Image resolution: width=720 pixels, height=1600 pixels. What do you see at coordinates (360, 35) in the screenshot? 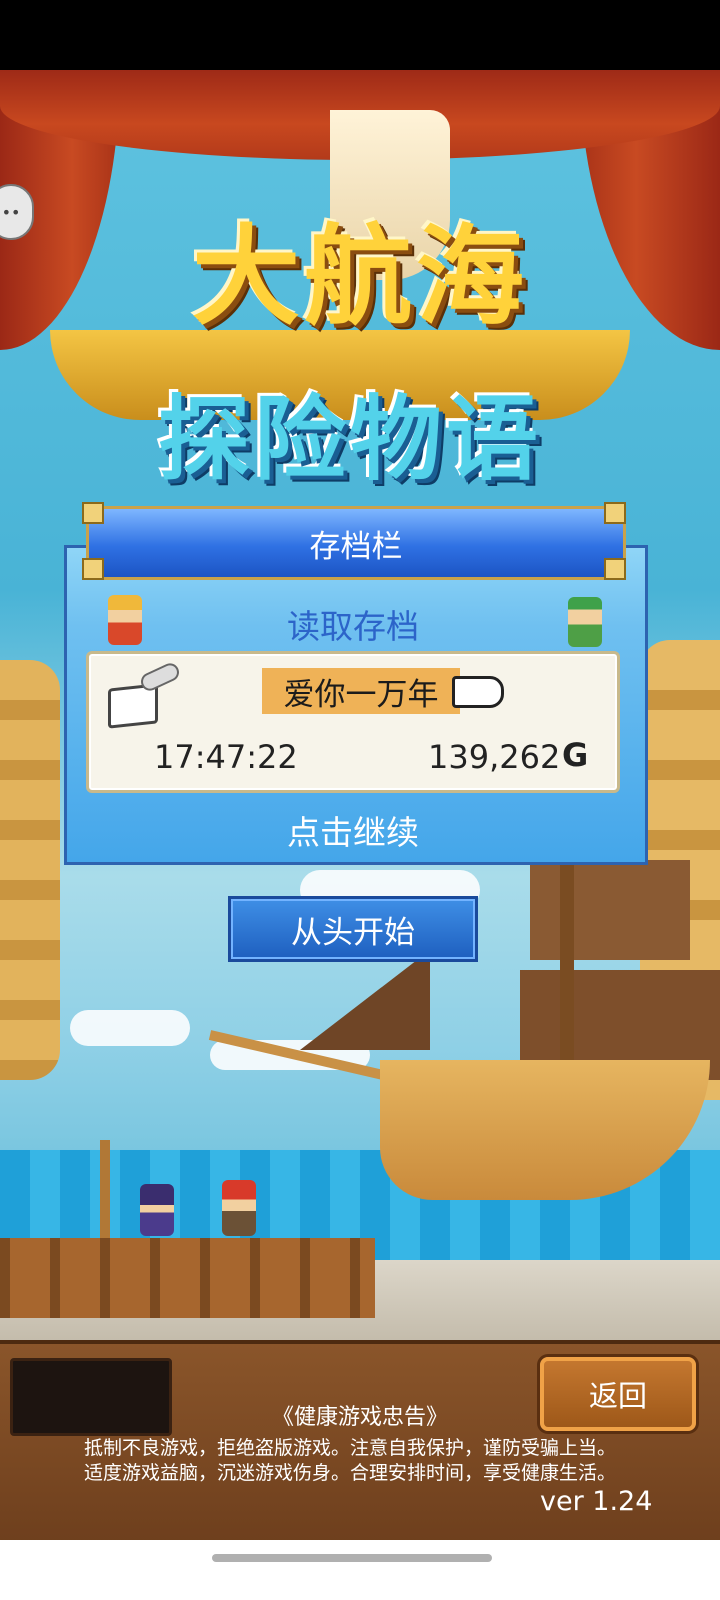
I see `status-bar` at bounding box center [360, 35].